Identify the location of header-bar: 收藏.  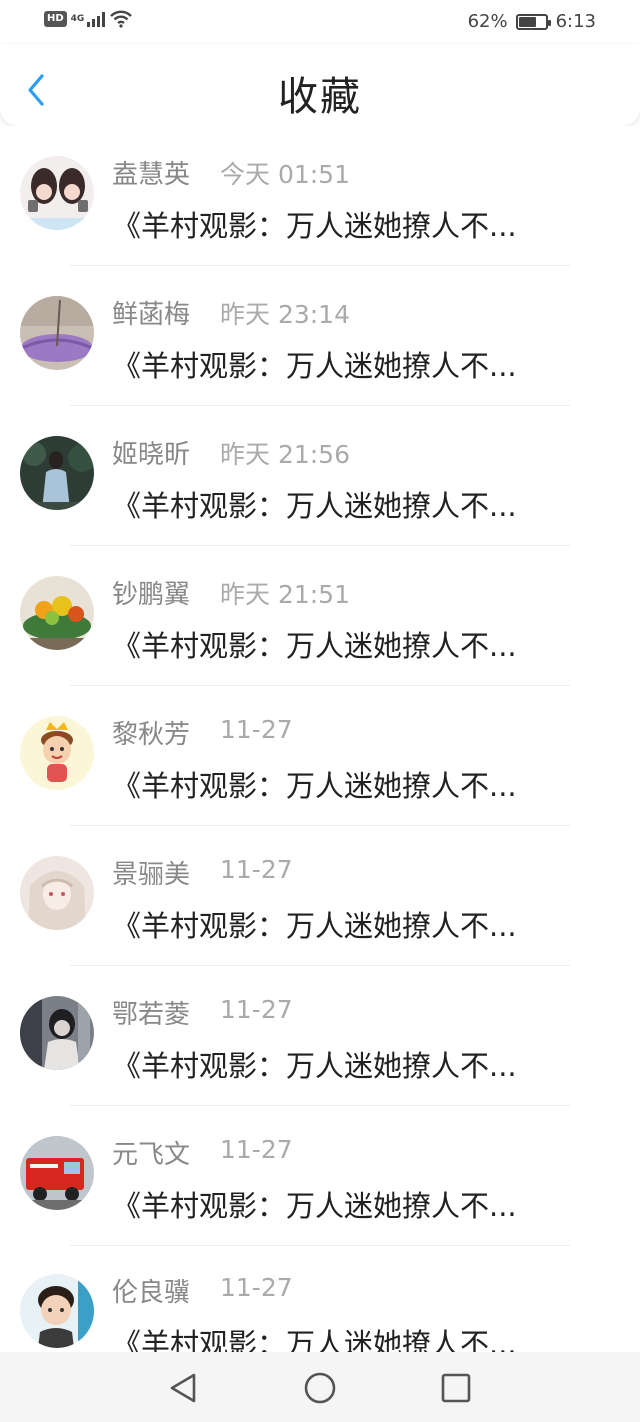
(320, 85).